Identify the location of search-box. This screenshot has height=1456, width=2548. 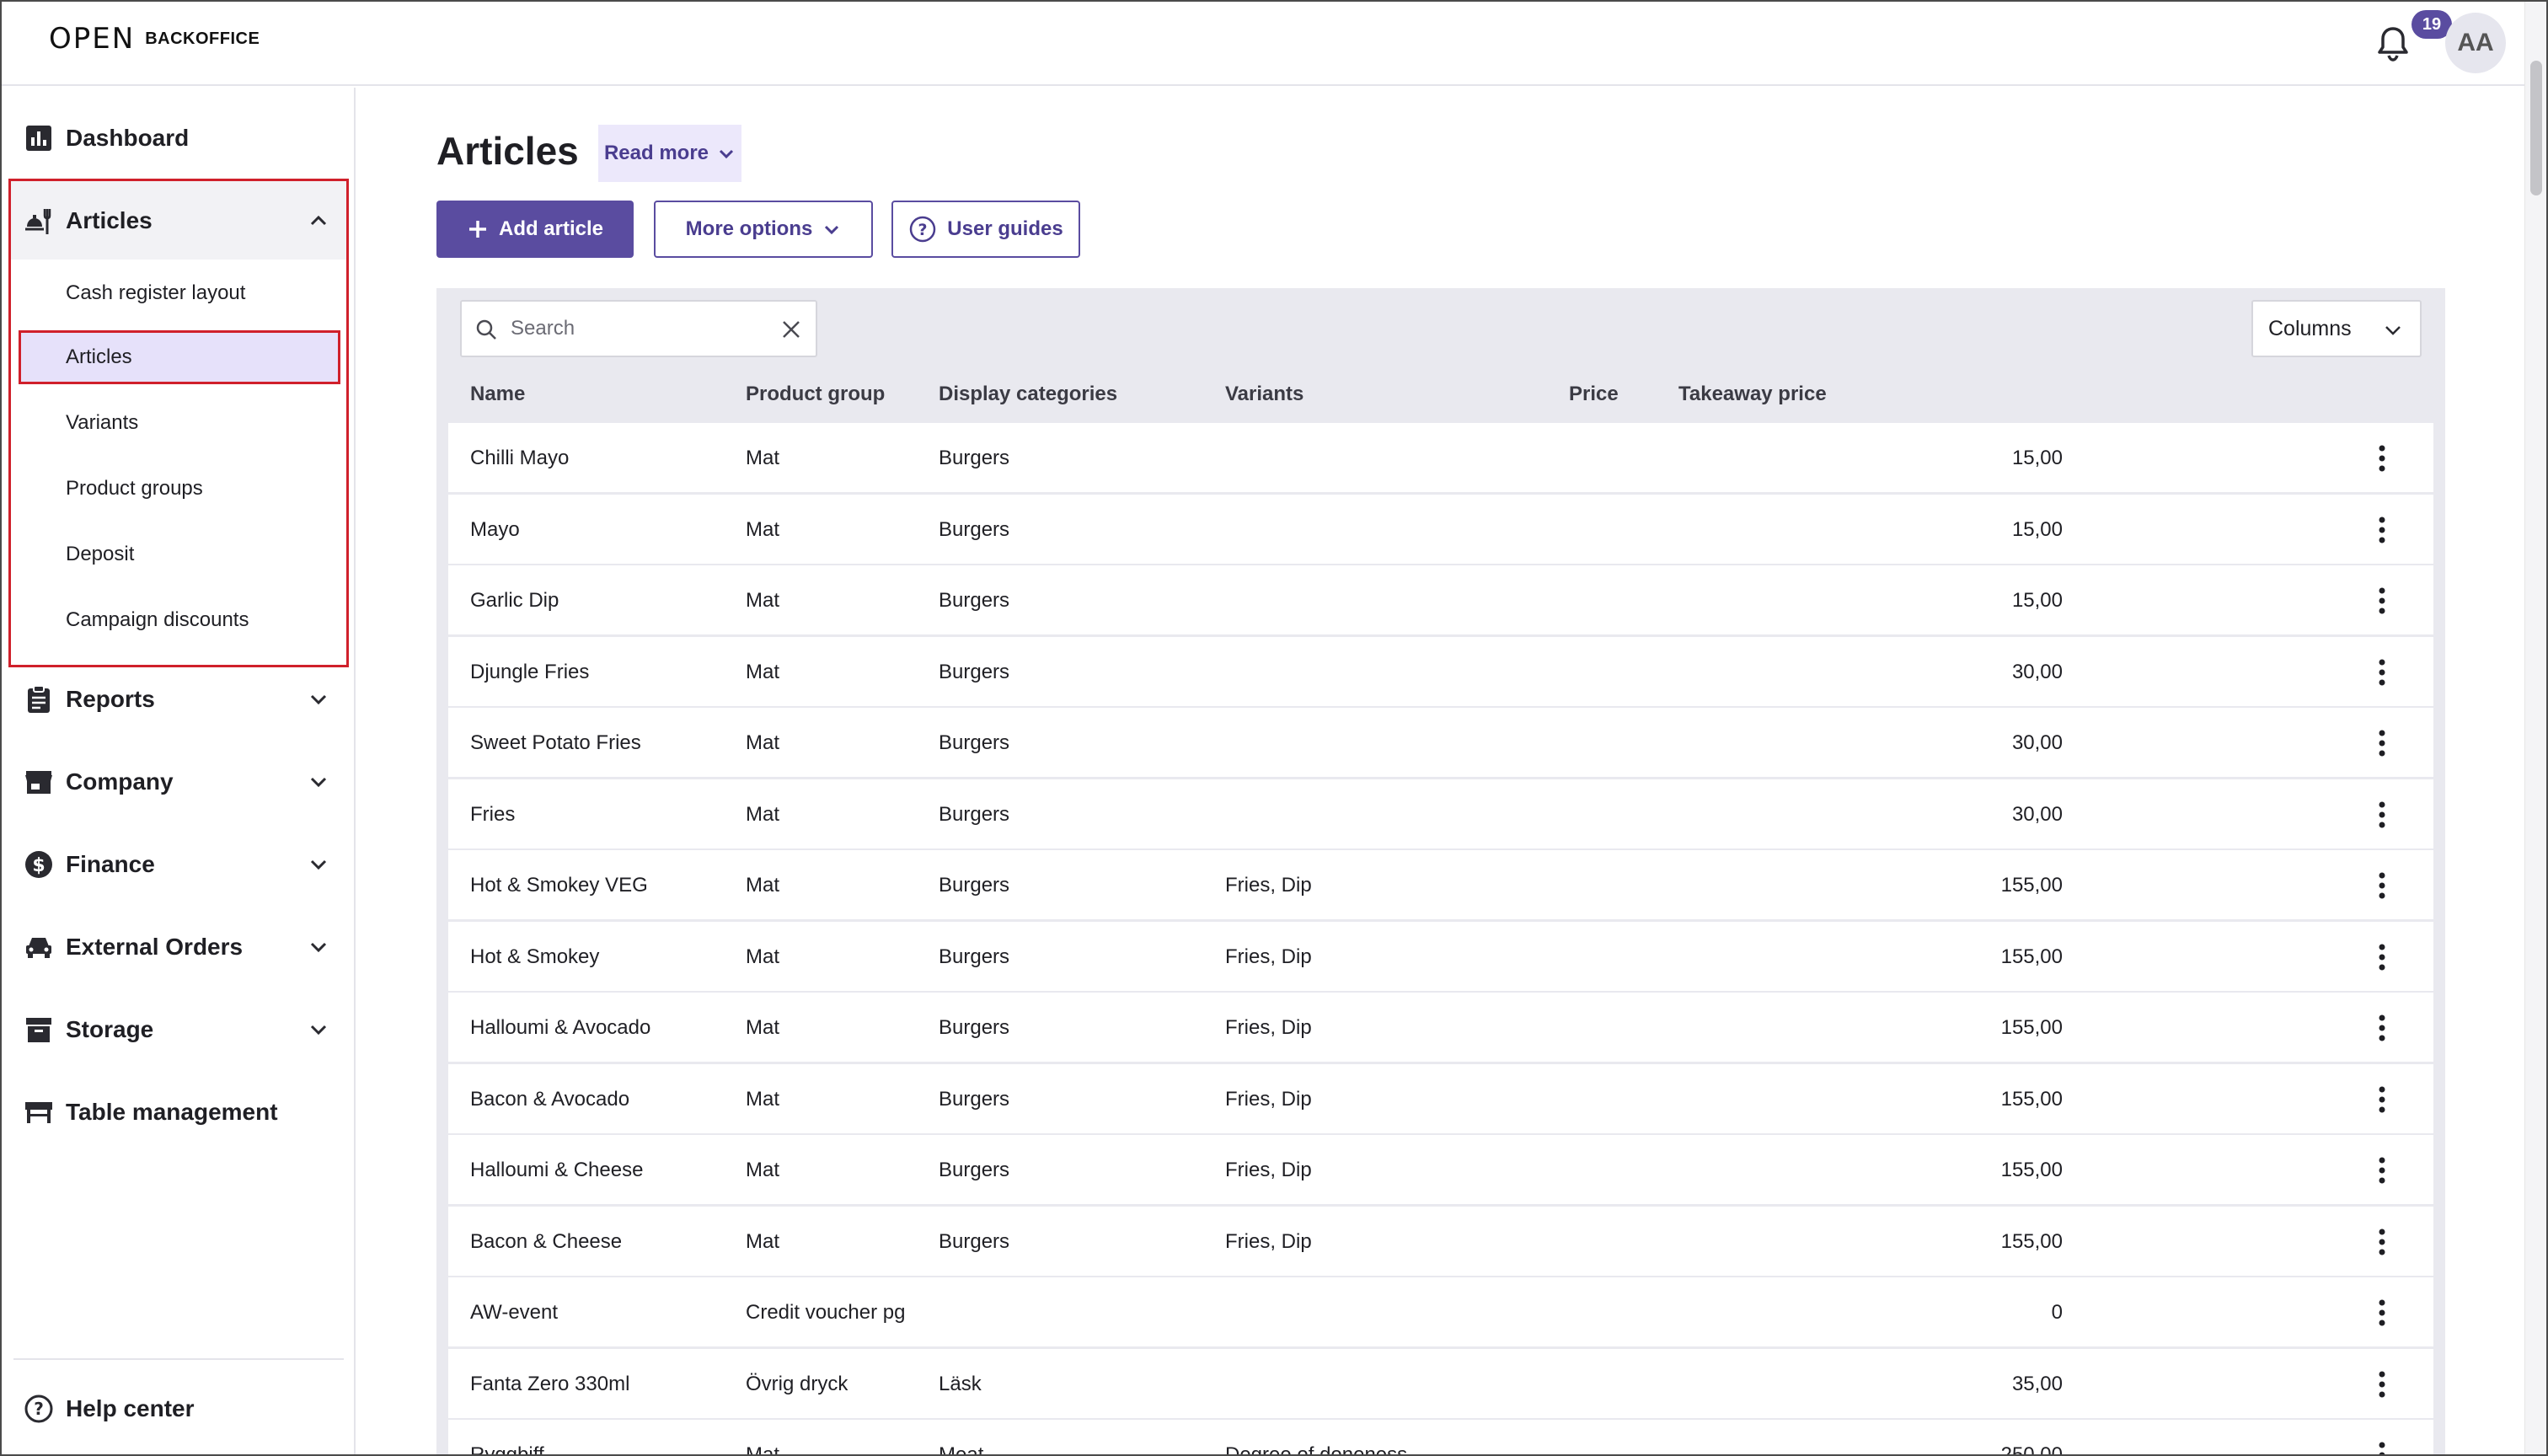
(638, 328).